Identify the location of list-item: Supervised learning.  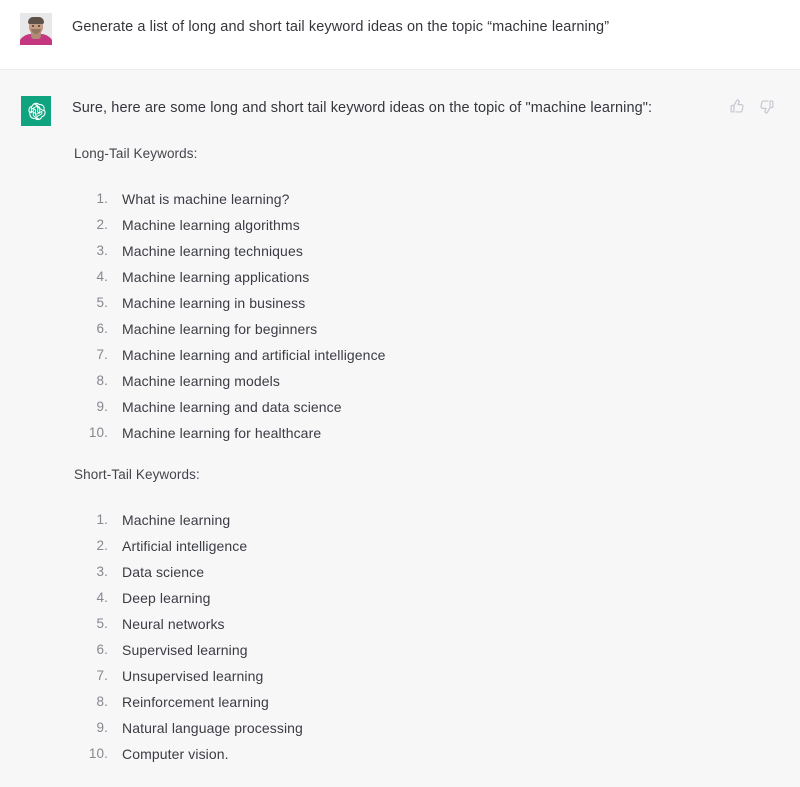
(163, 650).